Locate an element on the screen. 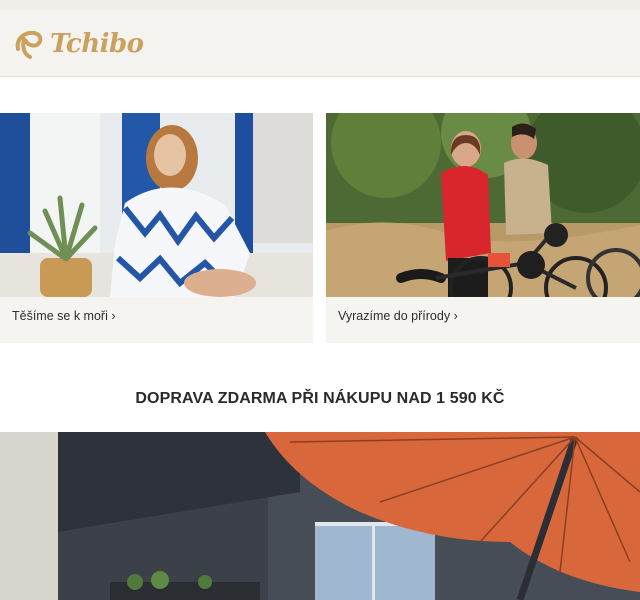 This screenshot has width=640, height=600. promo-image-woman-patterned-dress is located at coordinates (156, 205).